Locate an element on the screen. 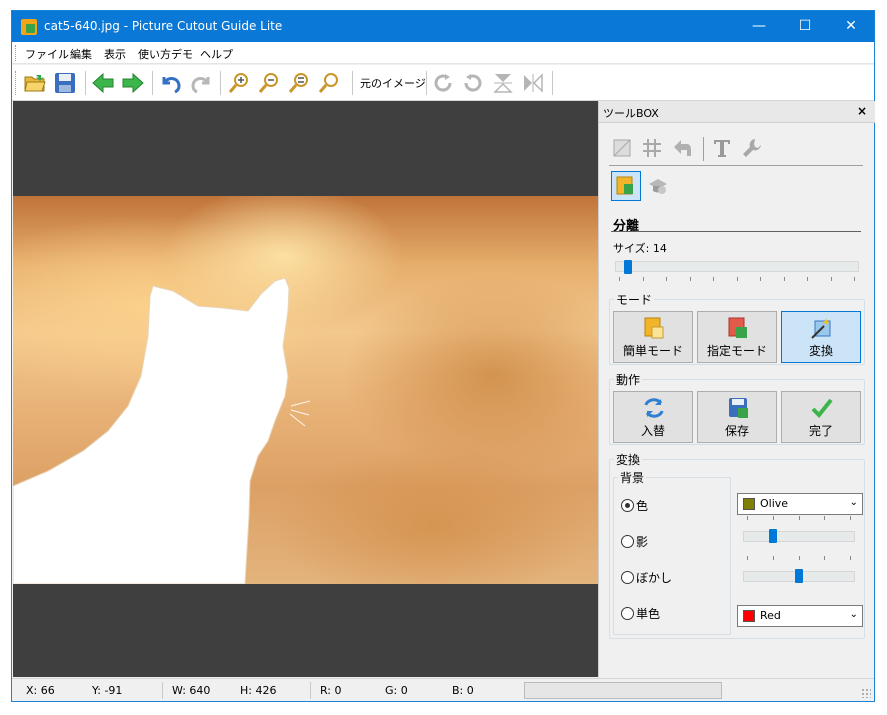  cat-silhouette is located at coordinates (162, 430).